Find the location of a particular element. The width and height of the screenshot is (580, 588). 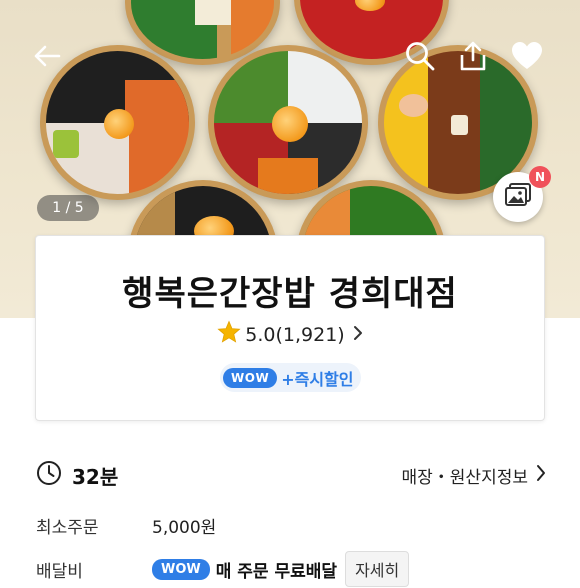

store-name: 행복은간장밥 경희대점 is located at coordinates (290, 294).